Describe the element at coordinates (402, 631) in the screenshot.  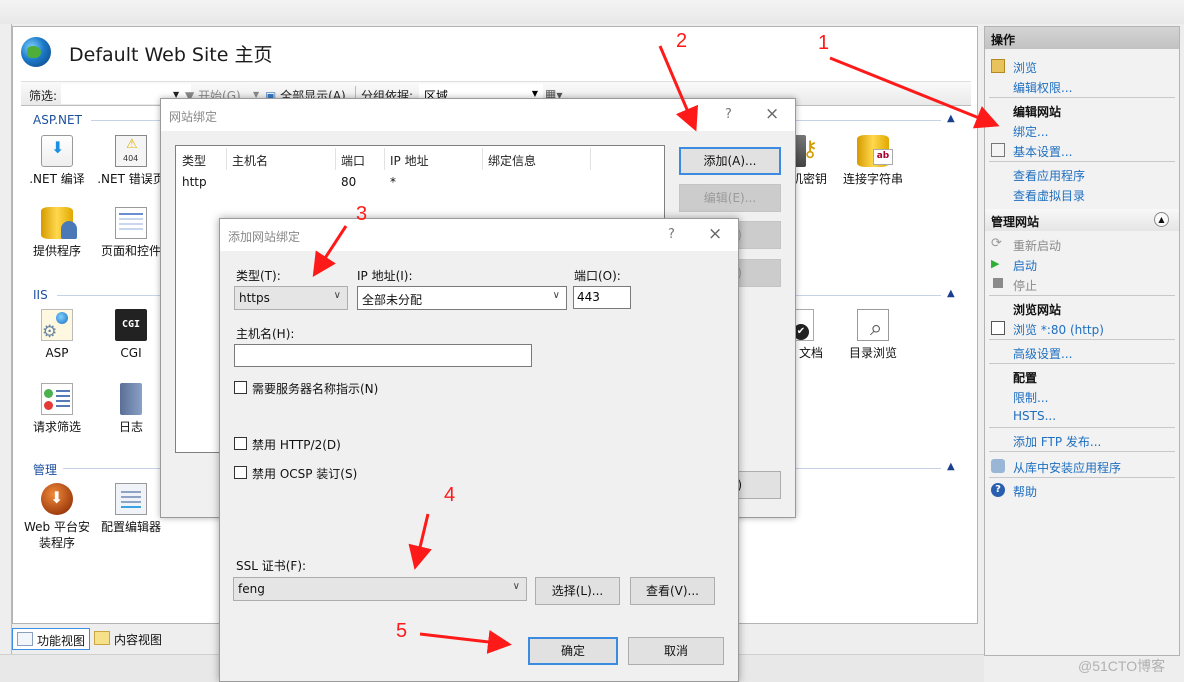
I see `step-number-5: 5` at that location.